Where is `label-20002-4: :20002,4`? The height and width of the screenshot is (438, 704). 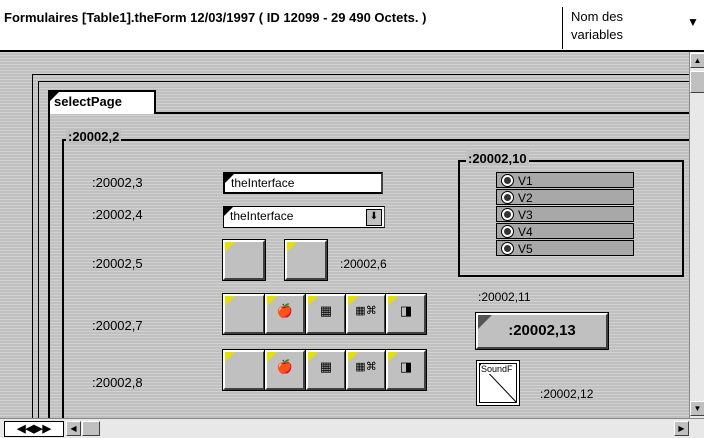
label-20002-4: :20002,4 is located at coordinates (117, 214).